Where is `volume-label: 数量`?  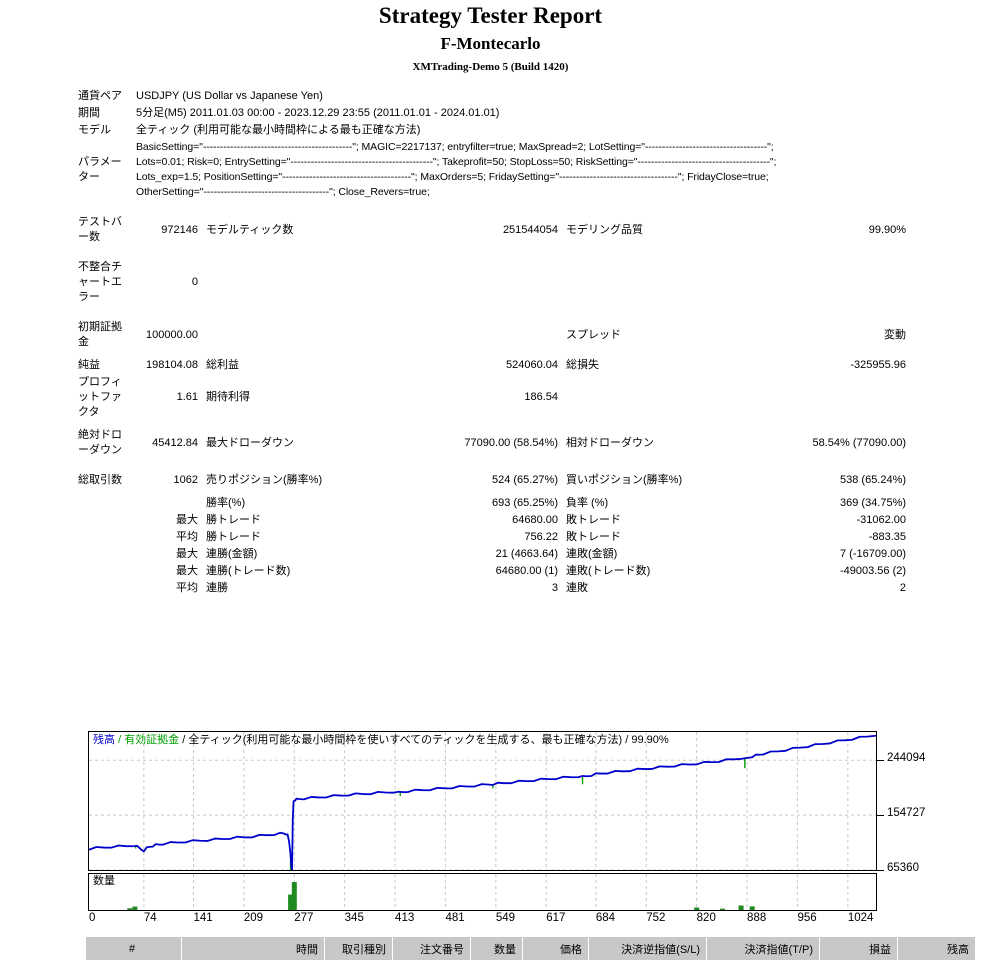 volume-label: 数量 is located at coordinates (105, 881).